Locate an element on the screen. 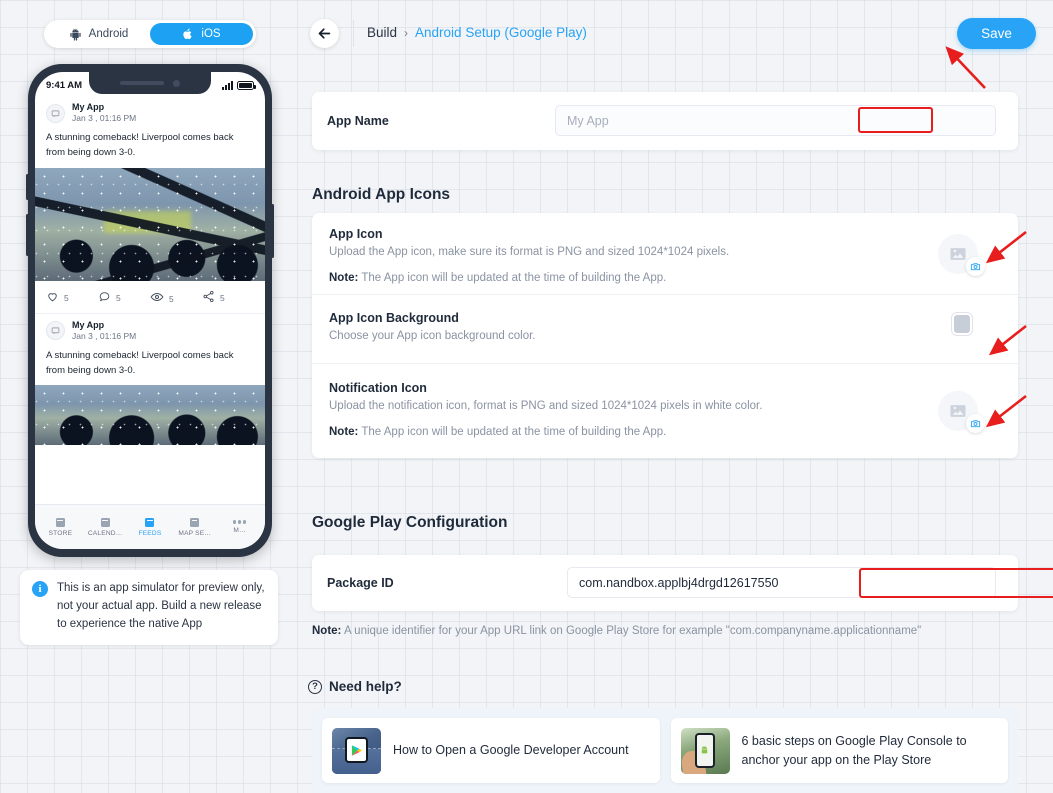  package-id-label: Package ID is located at coordinates (360, 583).